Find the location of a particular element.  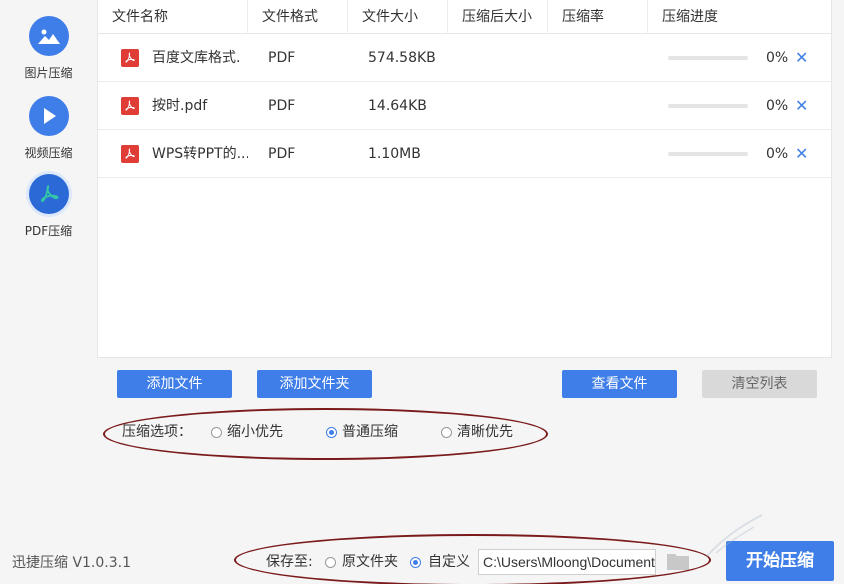

radio-custom-folder is located at coordinates (415, 562).